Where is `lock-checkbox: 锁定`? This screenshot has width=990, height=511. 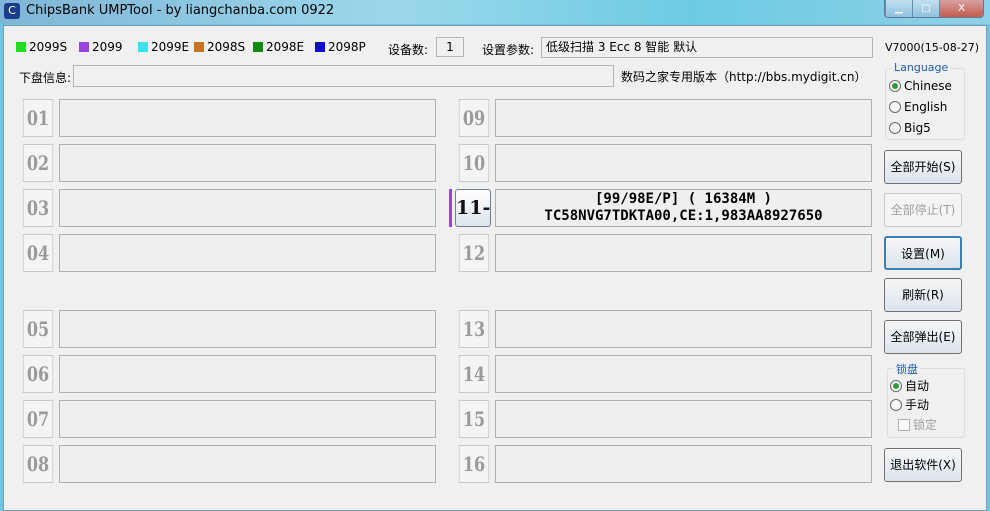 lock-checkbox: 锁定 is located at coordinates (917, 424).